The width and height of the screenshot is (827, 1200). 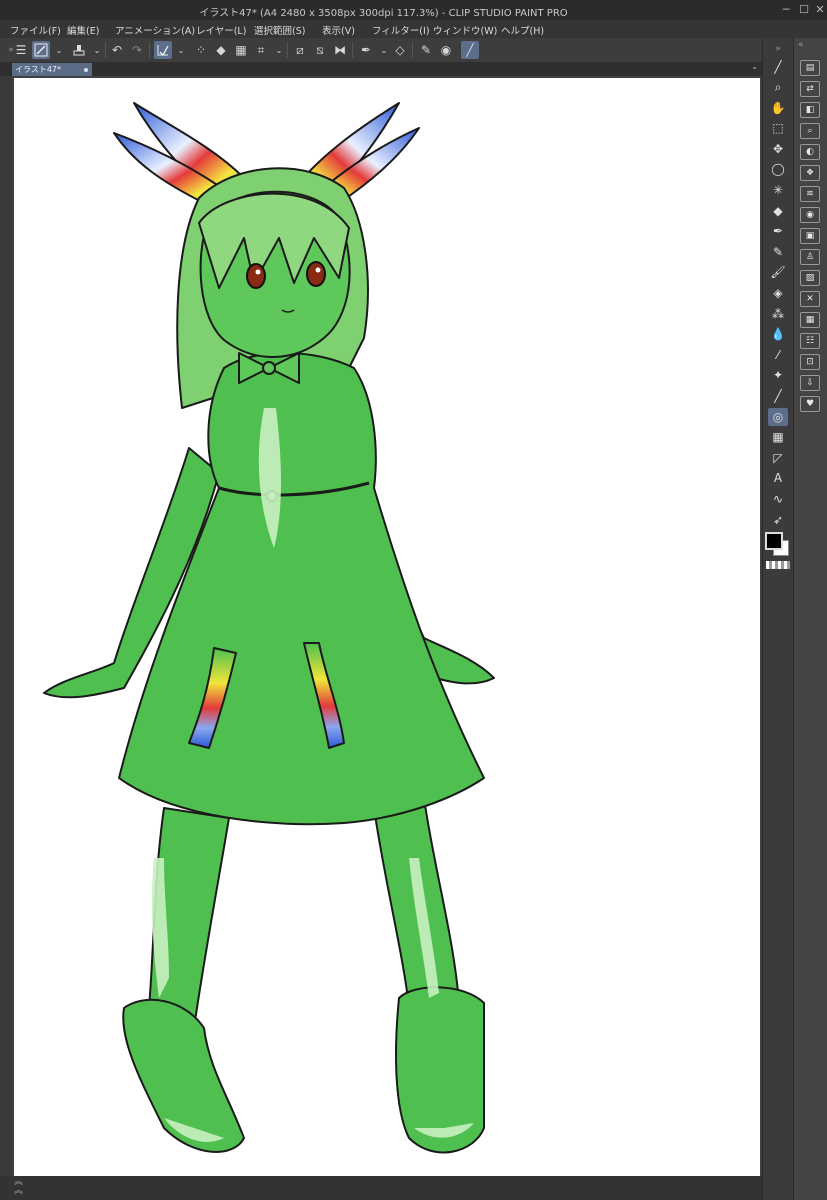 I want to click on transform-icon: ⌗, so click(x=261, y=50).